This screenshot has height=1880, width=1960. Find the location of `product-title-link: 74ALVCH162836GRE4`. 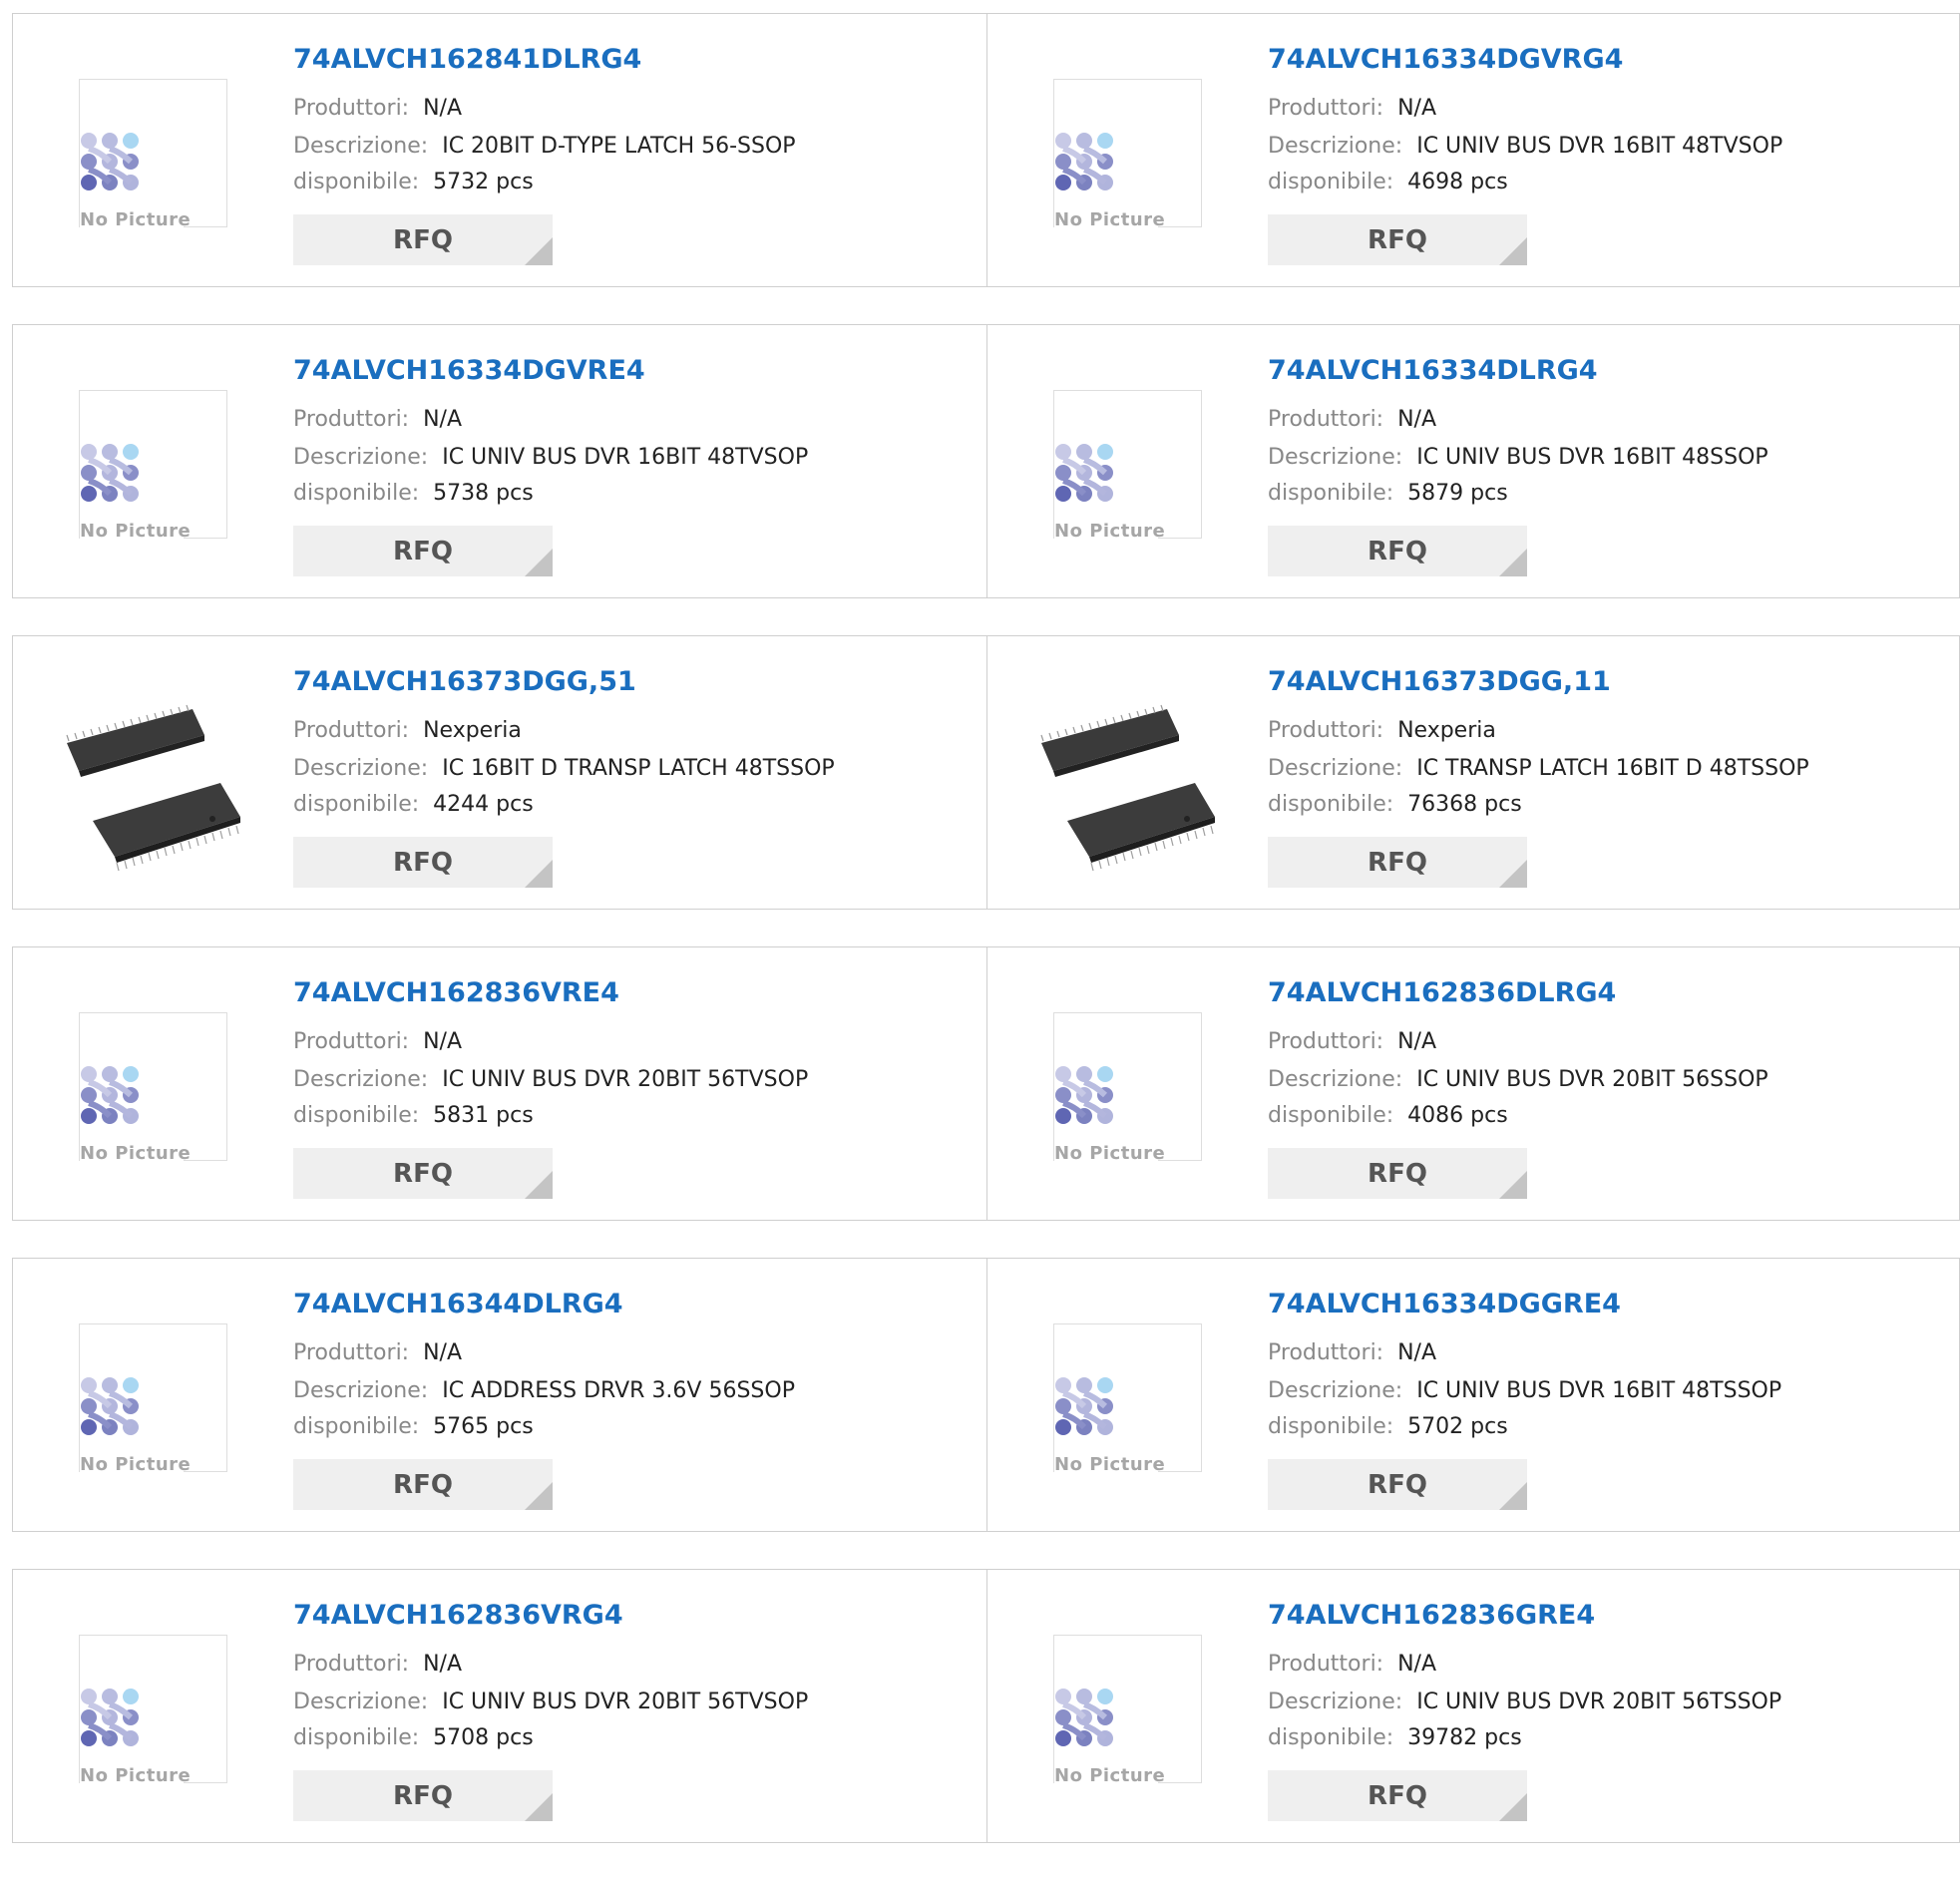

product-title-link: 74ALVCH162836GRE4 is located at coordinates (1431, 1615).